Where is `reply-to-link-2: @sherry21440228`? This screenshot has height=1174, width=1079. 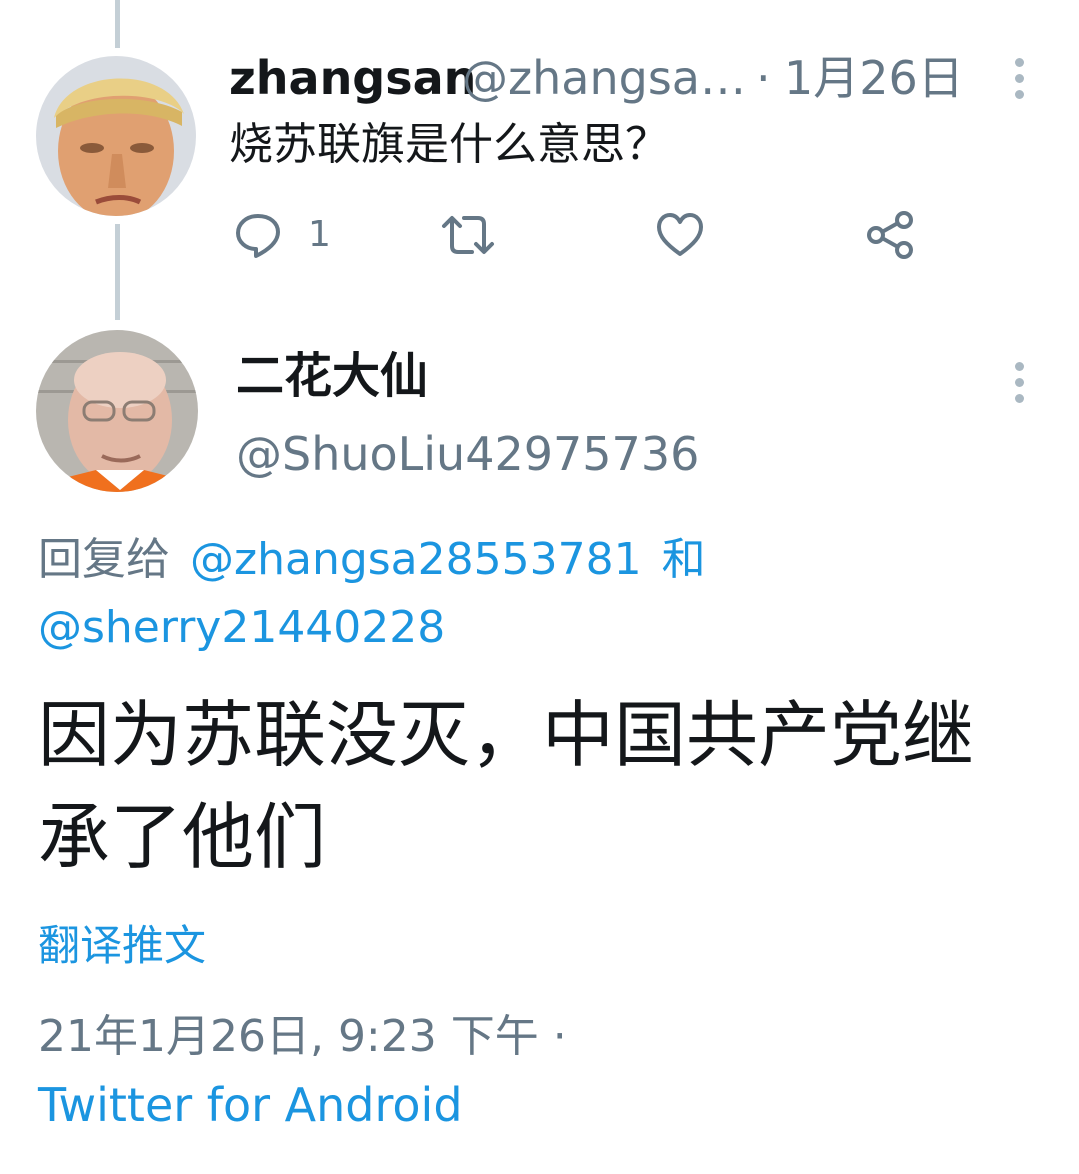
reply-to-link-2: @sherry21440228 is located at coordinates (241, 628).